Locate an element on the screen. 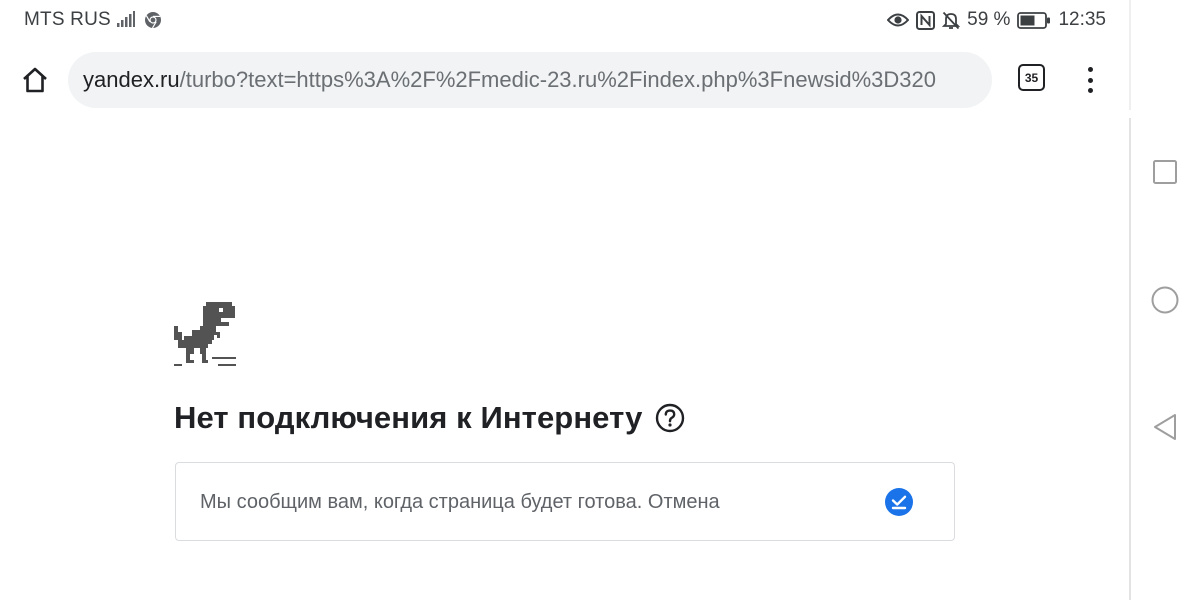  tab-count: 35 is located at coordinates (1031, 77).